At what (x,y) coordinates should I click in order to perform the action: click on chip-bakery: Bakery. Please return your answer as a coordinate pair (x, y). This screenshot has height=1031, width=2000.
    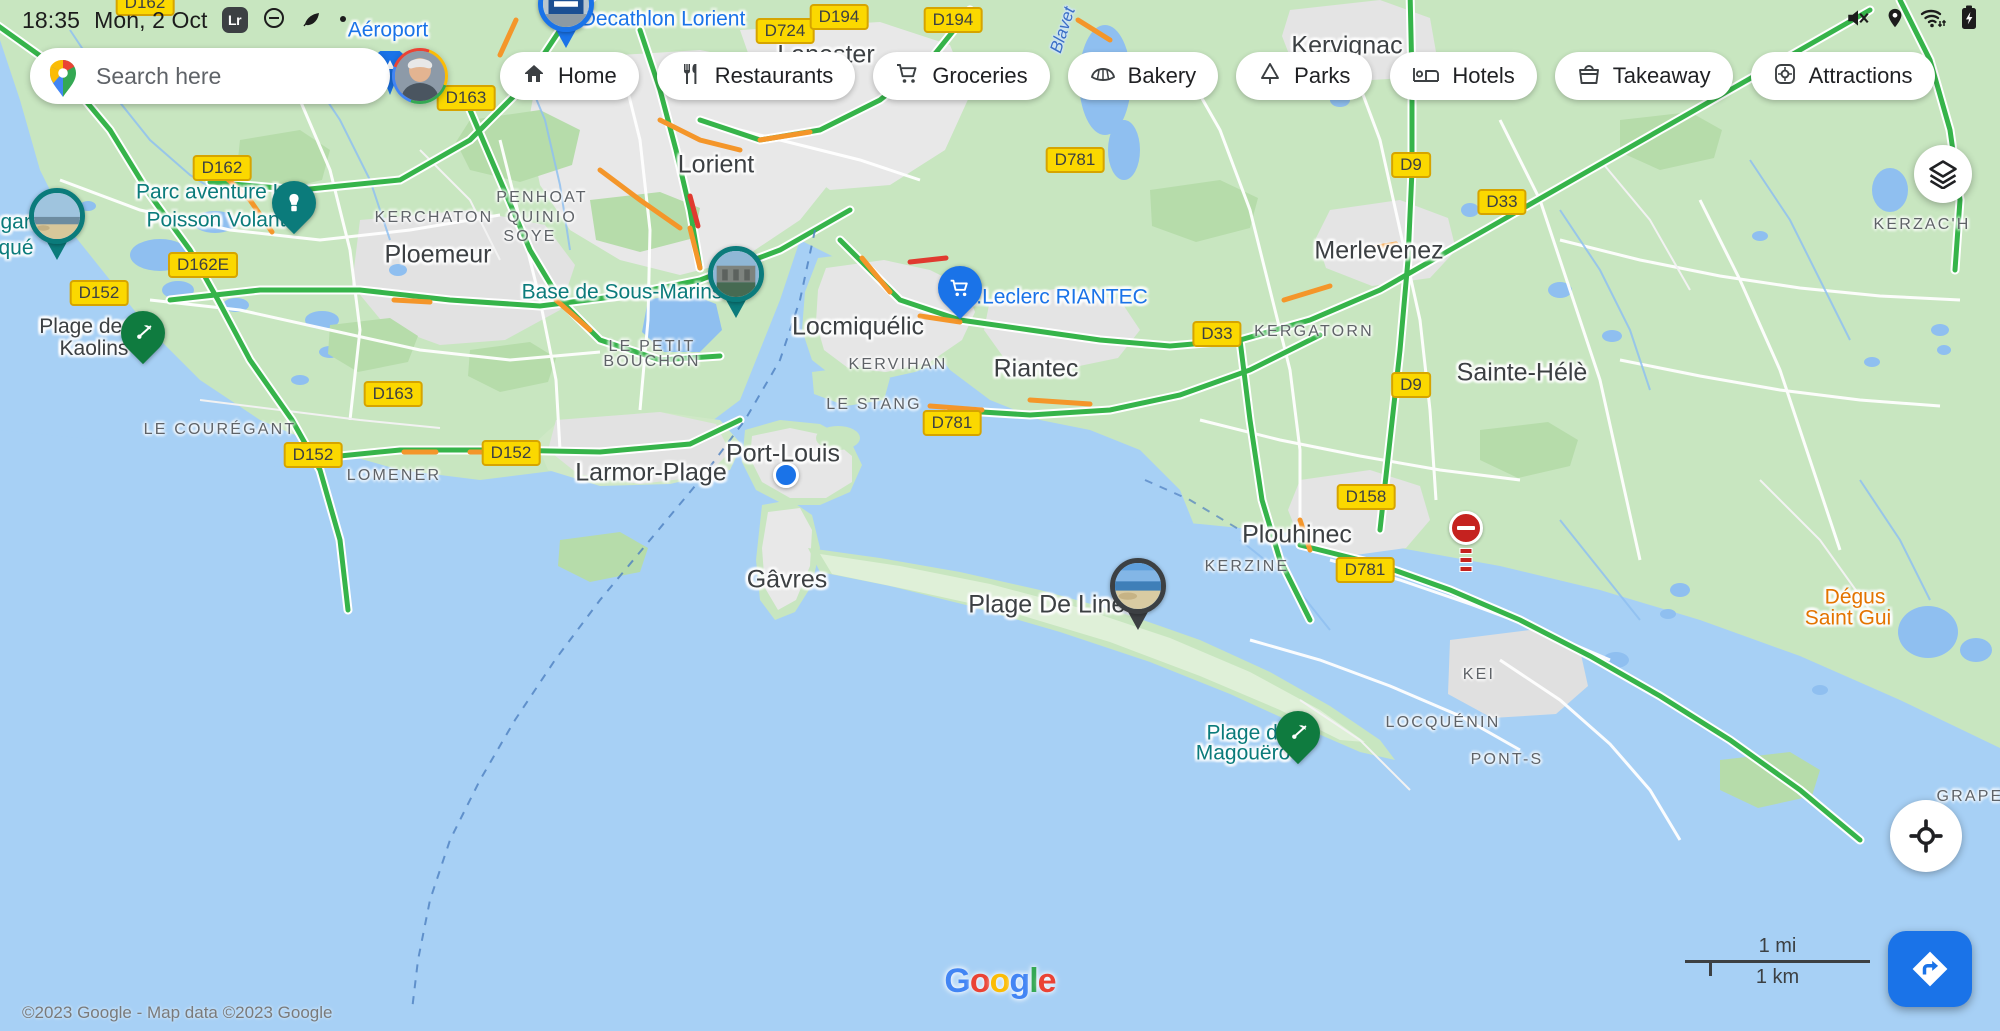
    Looking at the image, I should click on (1143, 76).